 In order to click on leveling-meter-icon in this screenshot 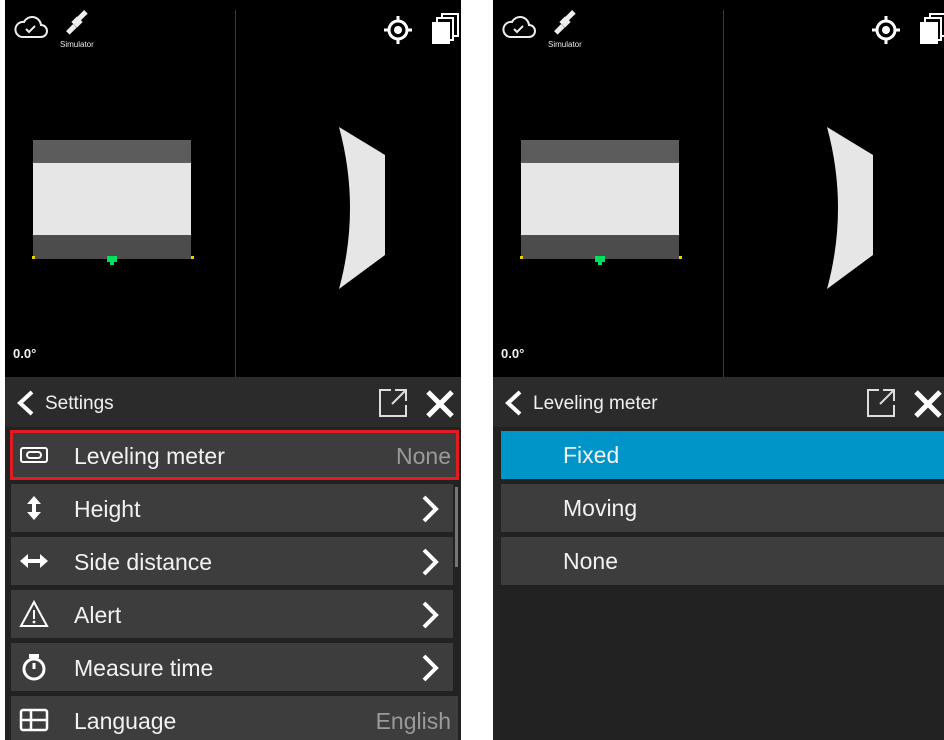, I will do `click(34, 455)`.